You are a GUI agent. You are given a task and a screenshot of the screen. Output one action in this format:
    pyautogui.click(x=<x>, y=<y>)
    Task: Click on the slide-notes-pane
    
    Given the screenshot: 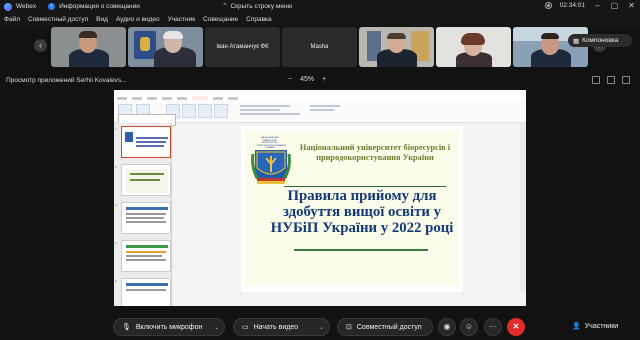 What is the action you would take?
    pyautogui.click(x=349, y=300)
    